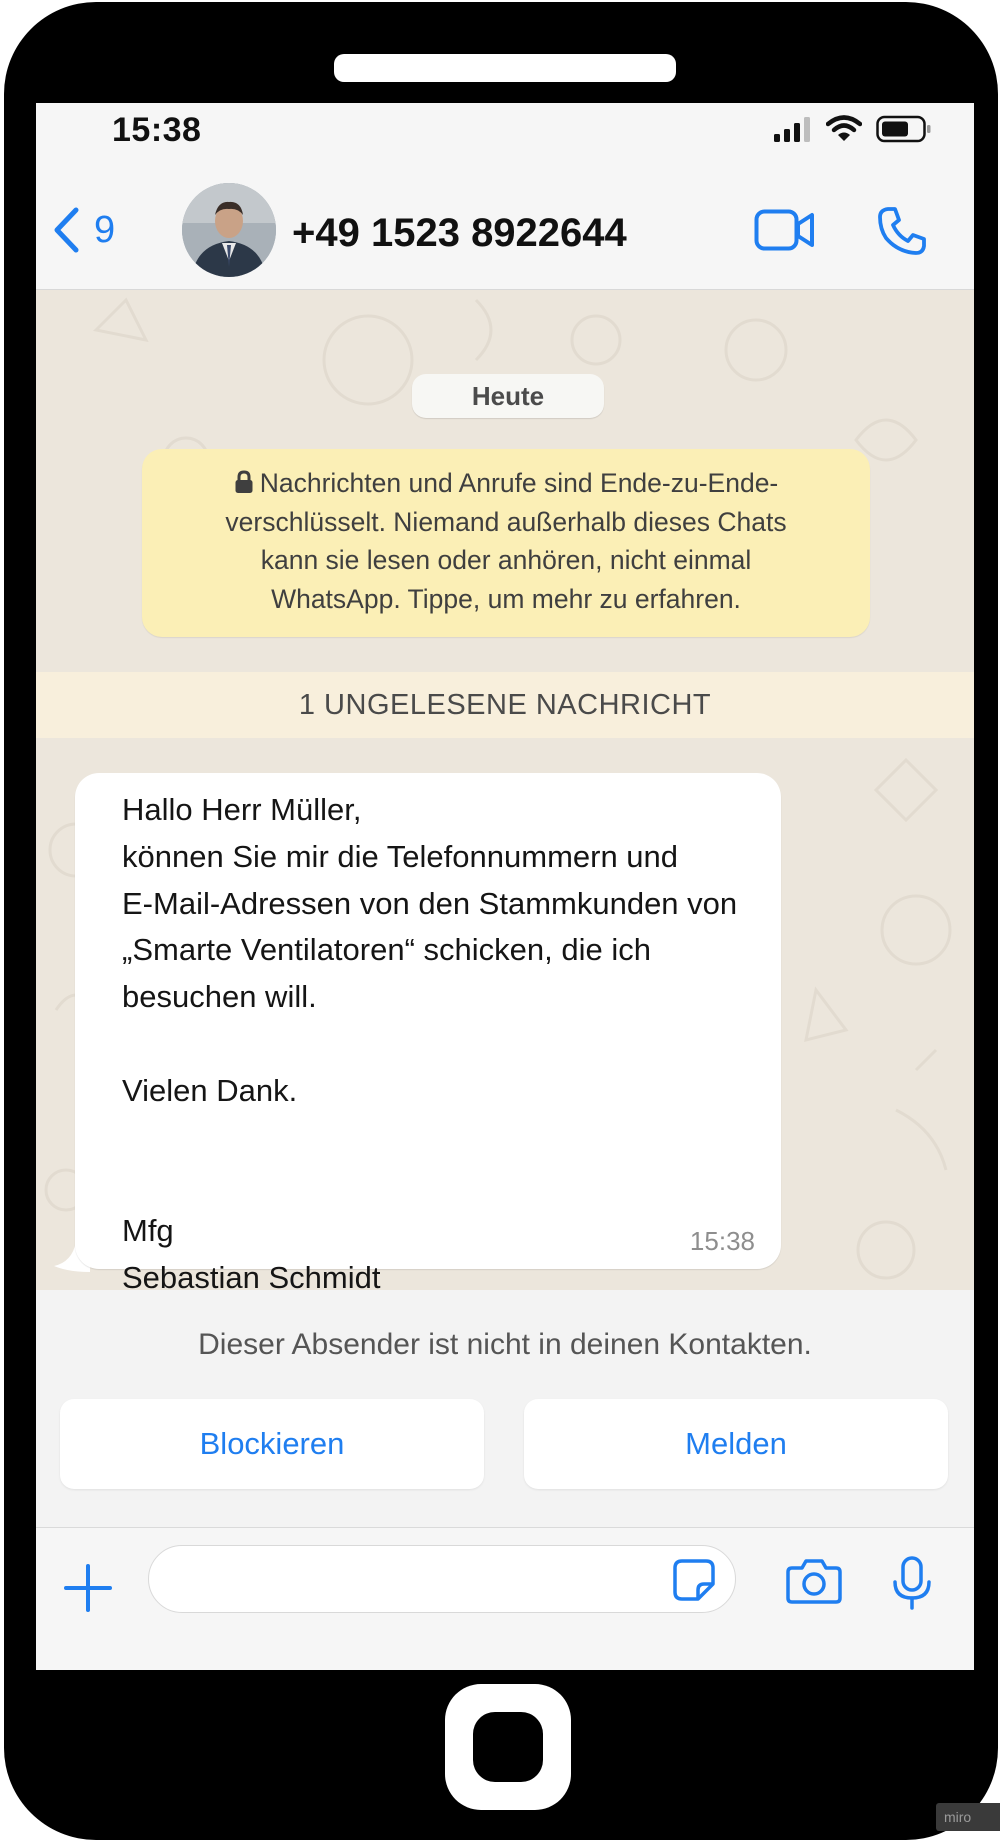  I want to click on camera-icon, so click(814, 1581).